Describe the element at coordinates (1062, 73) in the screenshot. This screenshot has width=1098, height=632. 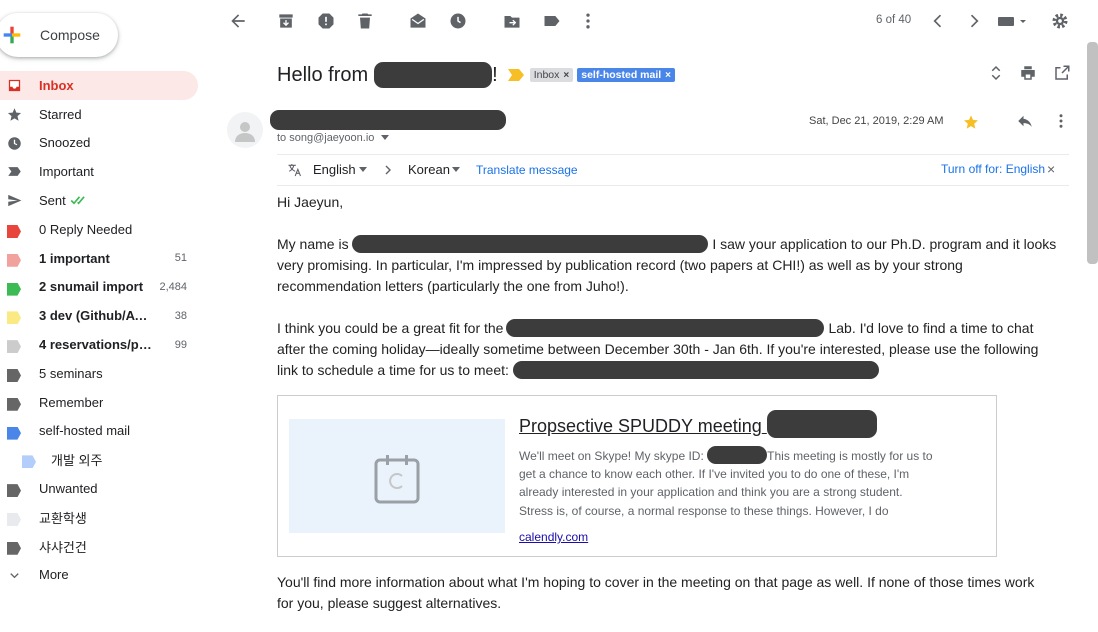
I see `open-new-window-icon` at that location.